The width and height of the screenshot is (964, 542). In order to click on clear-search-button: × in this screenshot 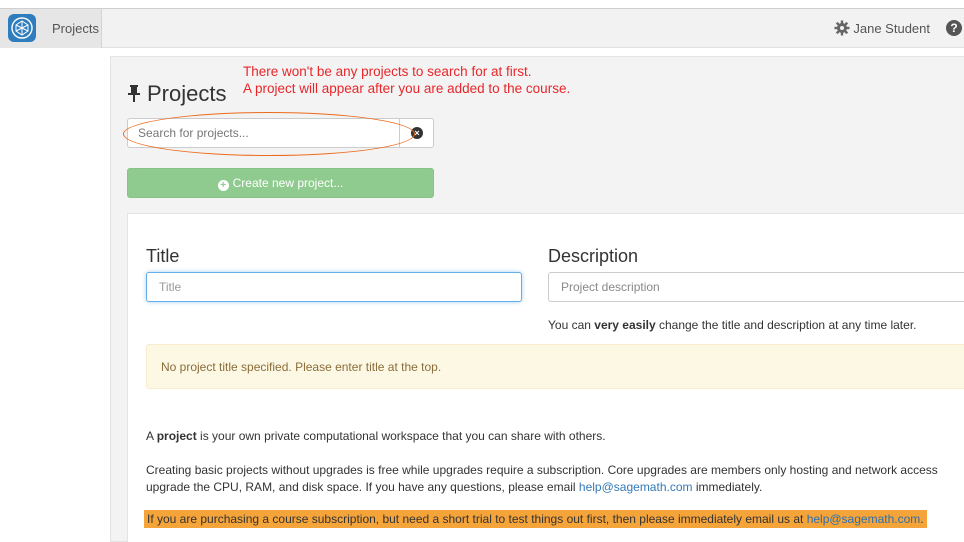, I will do `click(416, 133)`.